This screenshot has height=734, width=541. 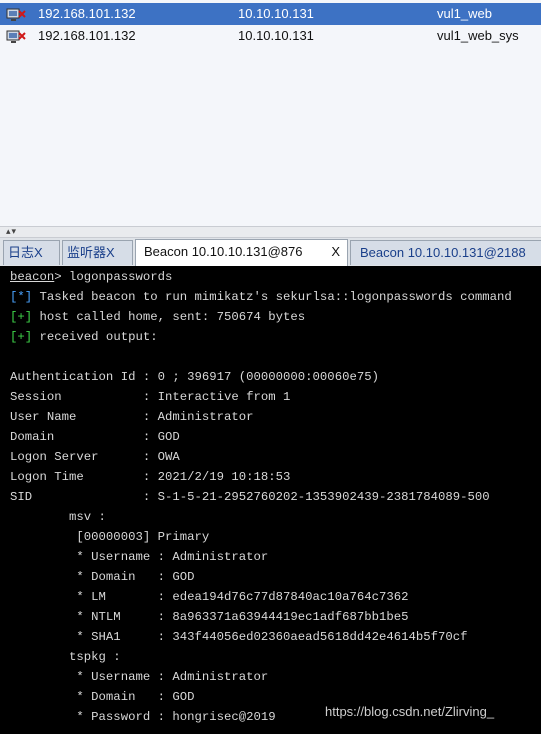 I want to click on console-line: Logon Server : OWA, so click(x=95, y=457).